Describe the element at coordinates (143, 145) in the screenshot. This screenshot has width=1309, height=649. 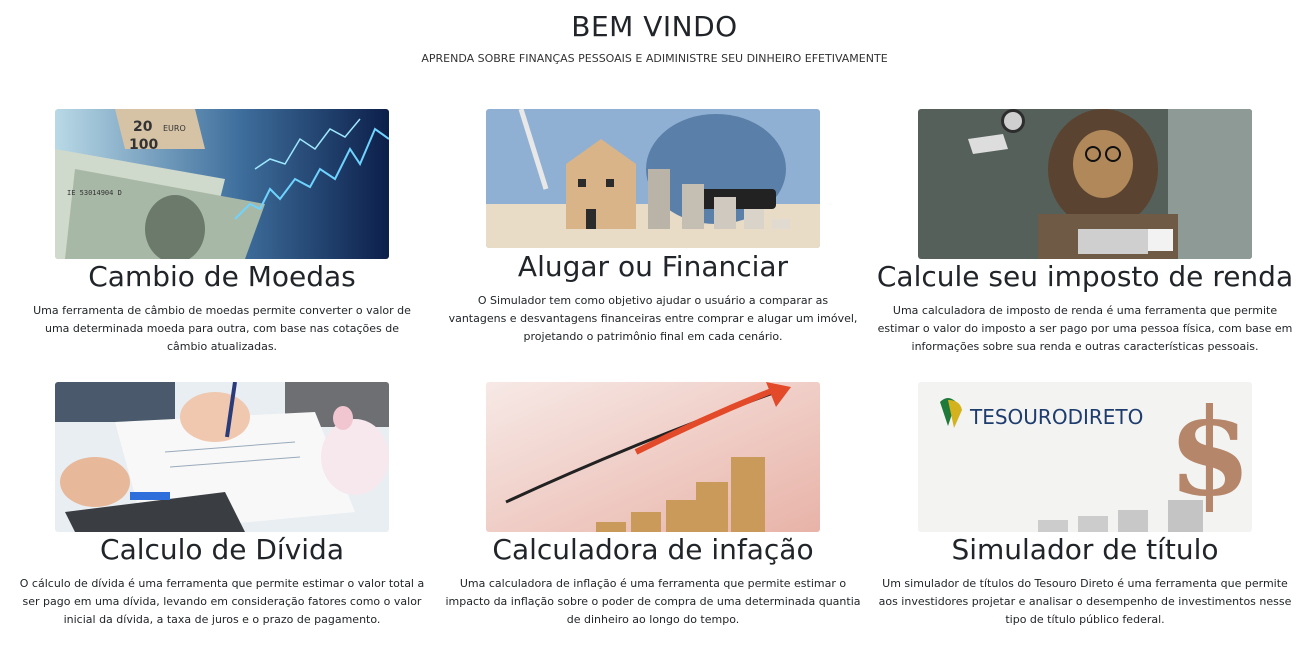
I see `svg-text: 100` at that location.